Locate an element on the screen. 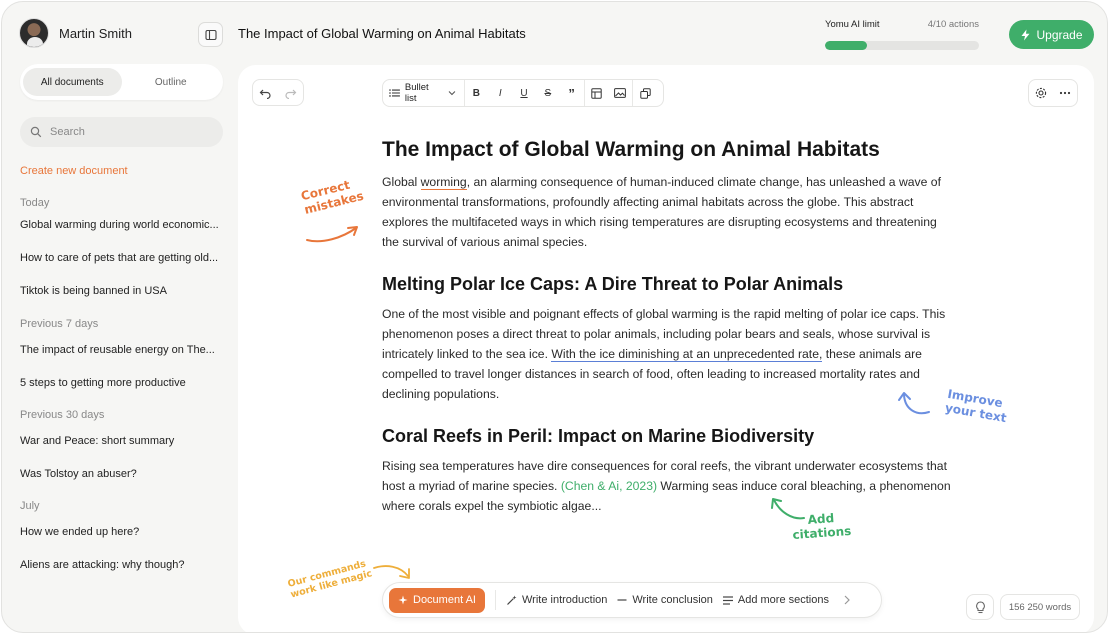 This screenshot has width=1110, height=635. copy-button is located at coordinates (645, 93).